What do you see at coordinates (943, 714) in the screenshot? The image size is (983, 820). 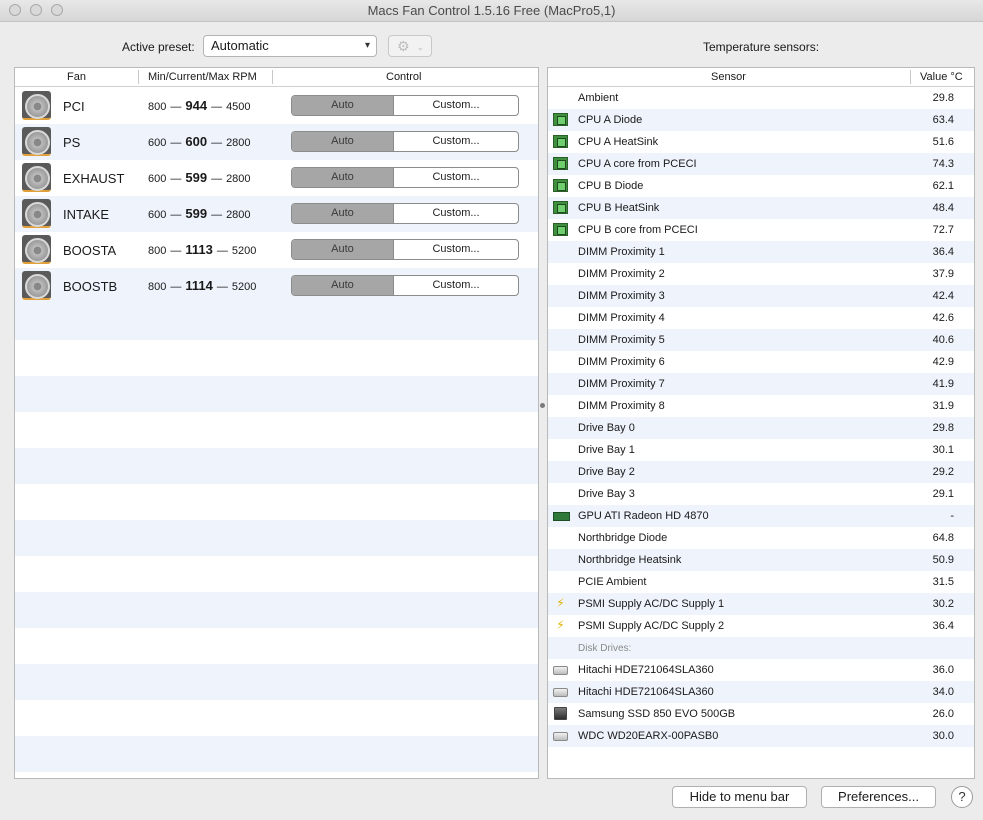 I see `sensor-value: 26.0` at bounding box center [943, 714].